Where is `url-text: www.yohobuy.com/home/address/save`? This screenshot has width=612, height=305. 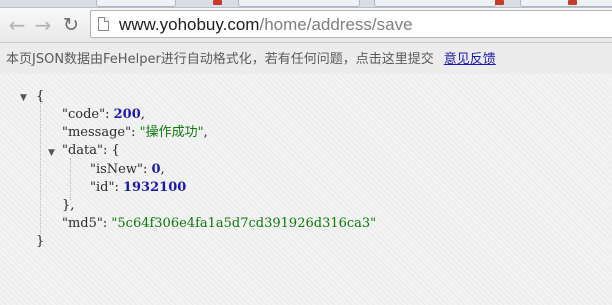 url-text: www.yohobuy.com/home/address/save is located at coordinates (266, 25).